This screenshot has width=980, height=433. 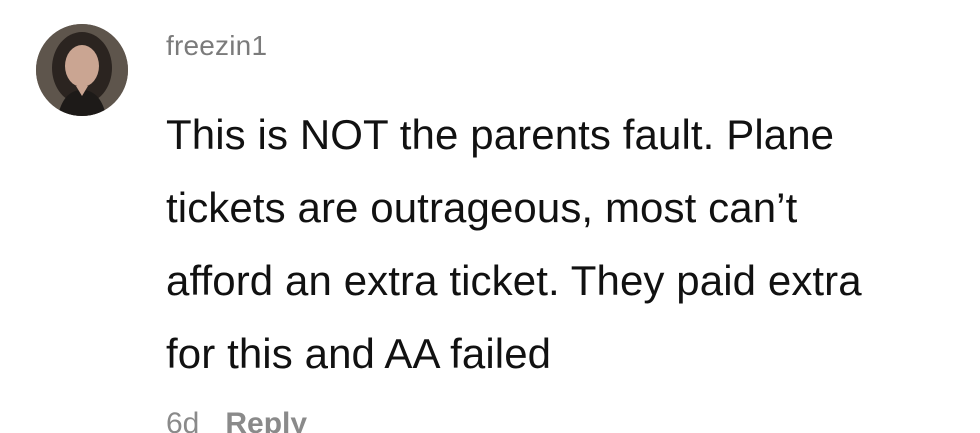 I want to click on avatar, so click(x=82, y=70).